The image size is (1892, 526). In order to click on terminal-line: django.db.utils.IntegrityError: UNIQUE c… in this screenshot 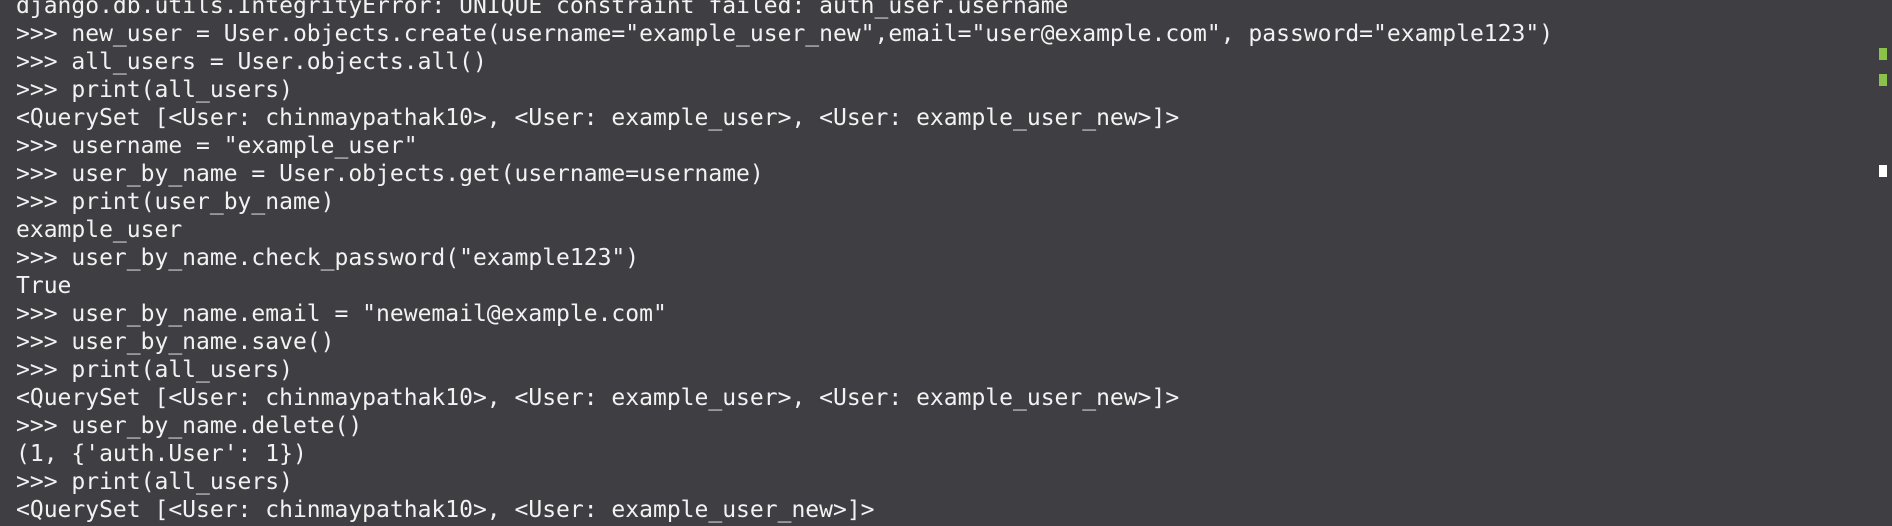, I will do `click(542, 9)`.